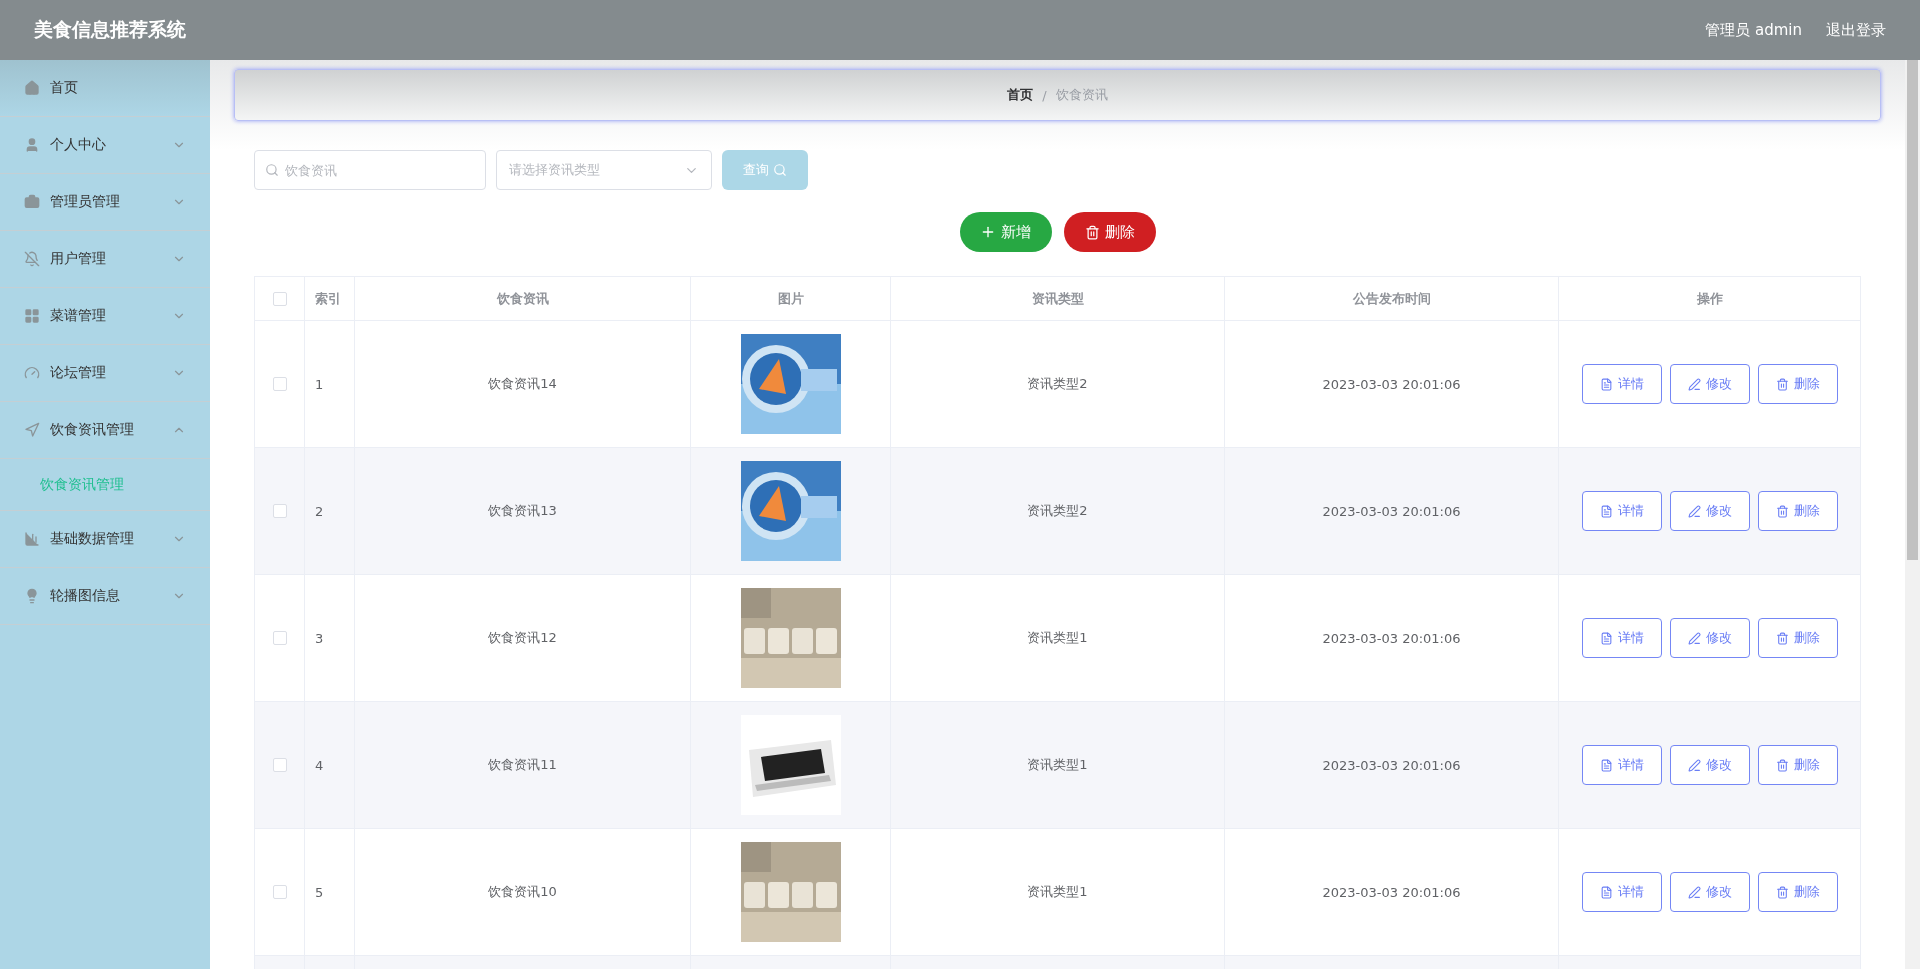 Image resolution: width=1920 pixels, height=969 pixels. What do you see at coordinates (32, 430) in the screenshot?
I see `navigation-icon` at bounding box center [32, 430].